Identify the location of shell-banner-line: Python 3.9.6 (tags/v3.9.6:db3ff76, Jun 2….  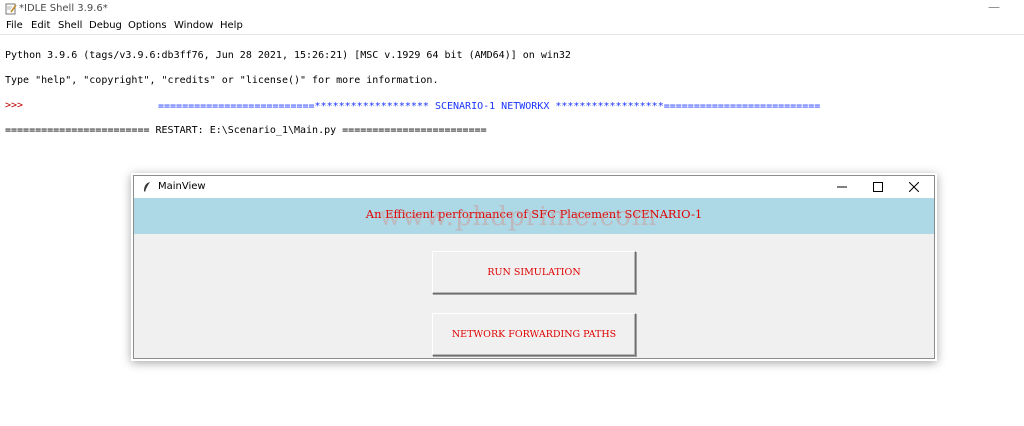
(288, 55).